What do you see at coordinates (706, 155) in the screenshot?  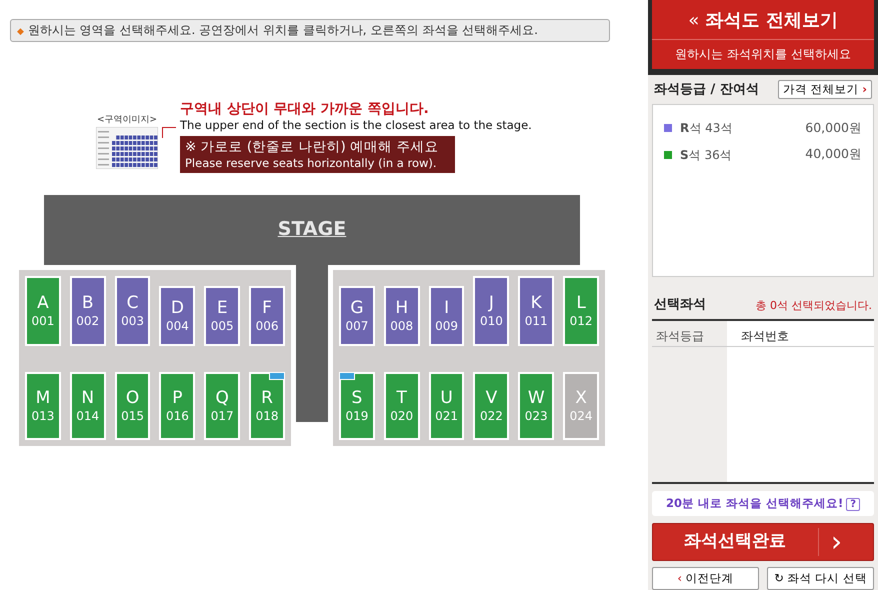 I see `grade-name: S석 36석` at bounding box center [706, 155].